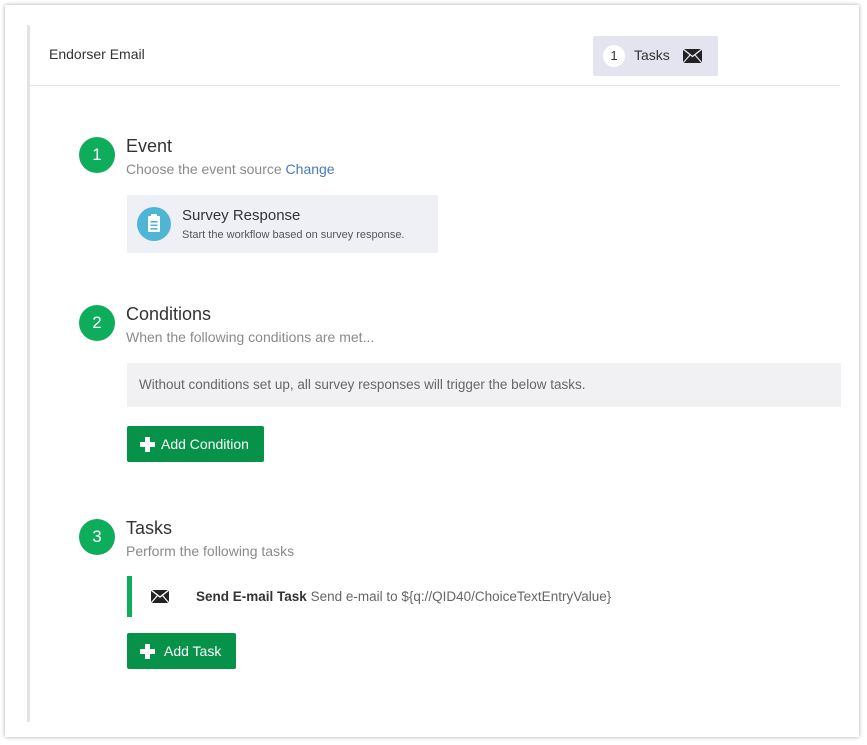  What do you see at coordinates (28, 373) in the screenshot?
I see `left-accent-bar` at bounding box center [28, 373].